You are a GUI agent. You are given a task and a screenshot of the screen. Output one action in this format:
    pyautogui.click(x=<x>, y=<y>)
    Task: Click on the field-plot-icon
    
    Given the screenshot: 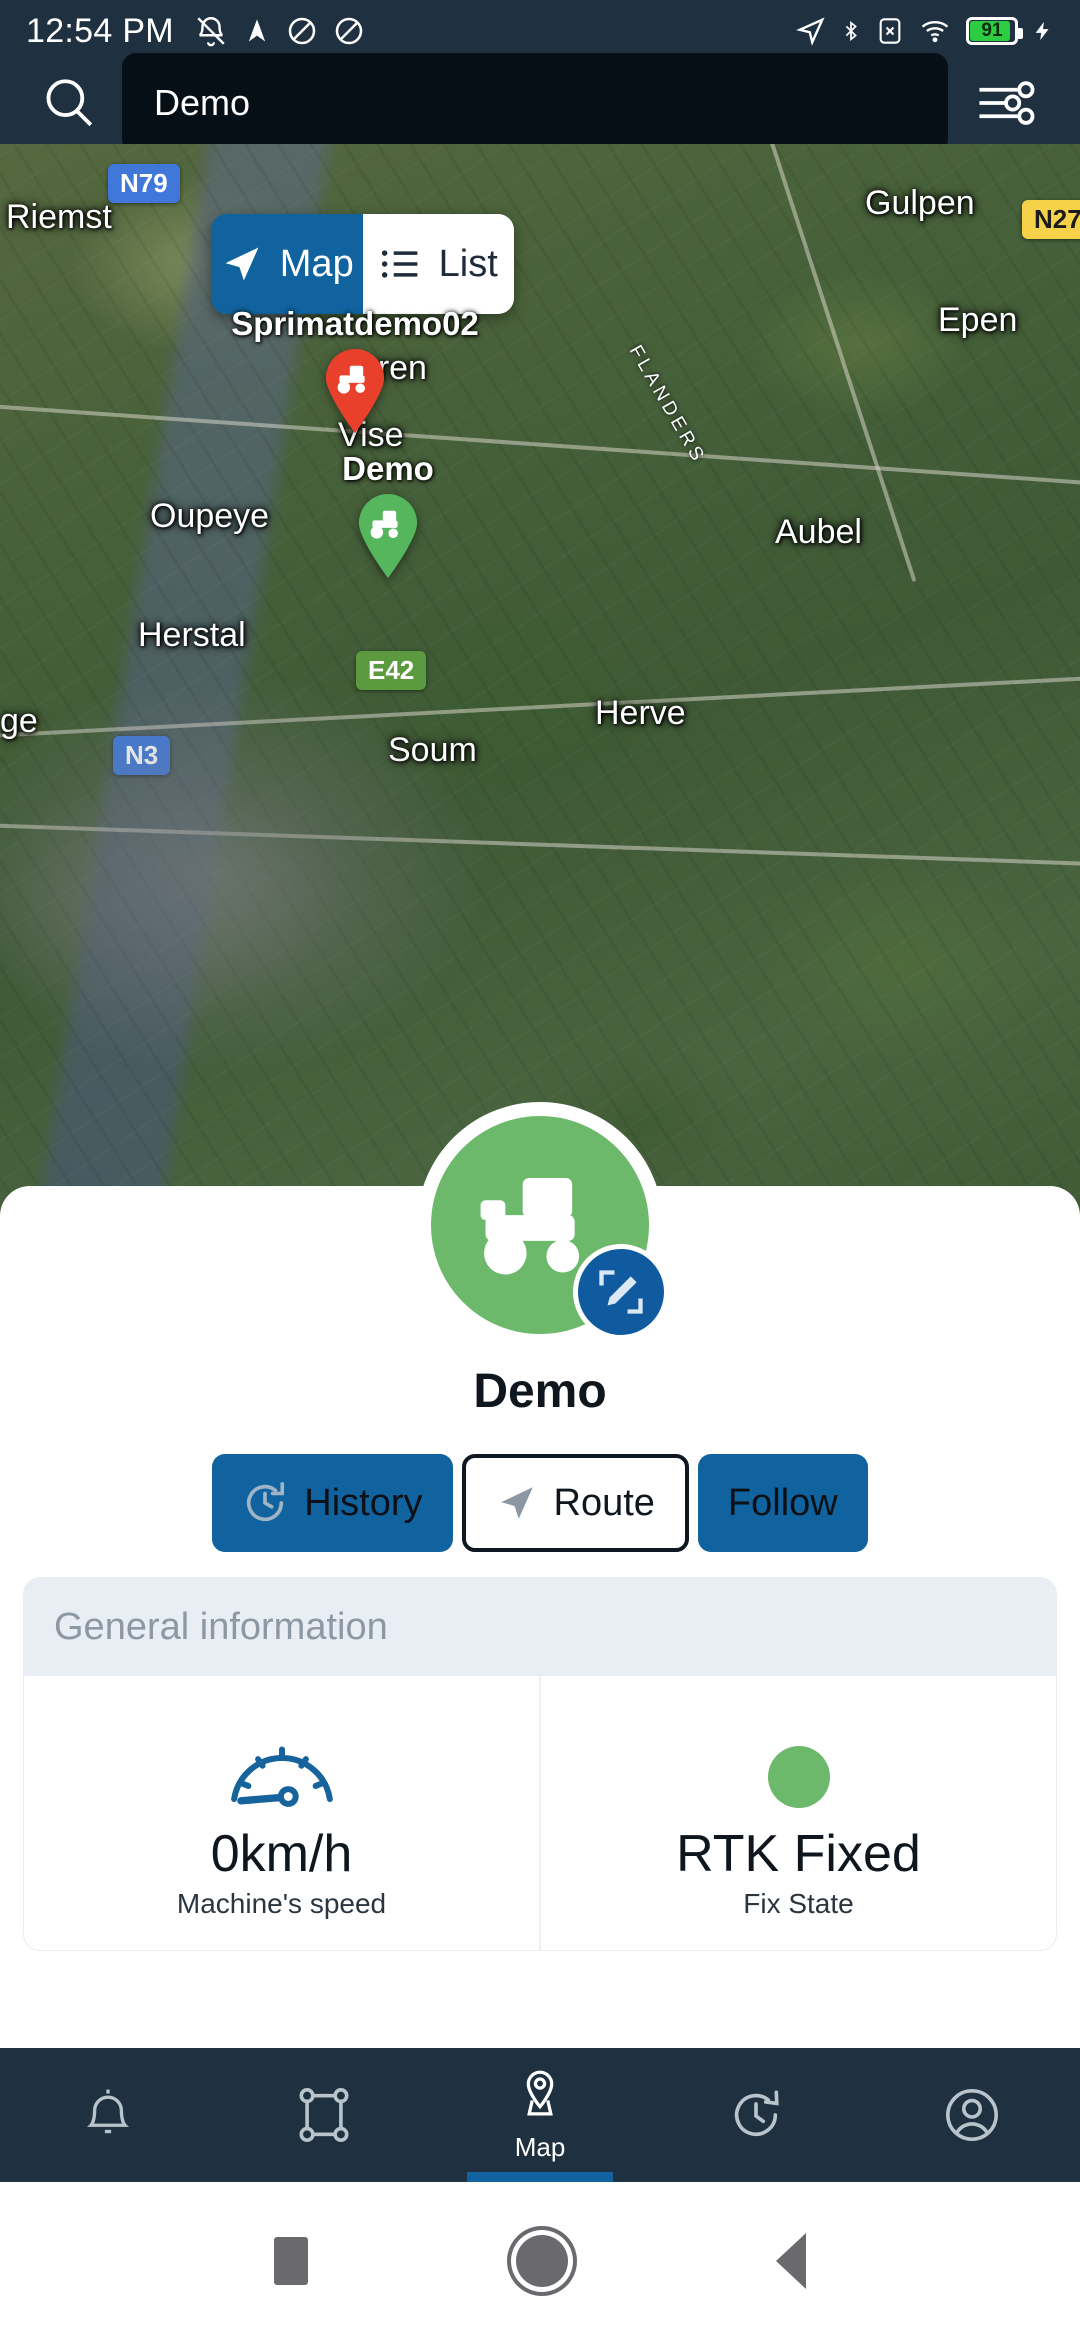 What is the action you would take?
    pyautogui.click(x=324, y=2115)
    